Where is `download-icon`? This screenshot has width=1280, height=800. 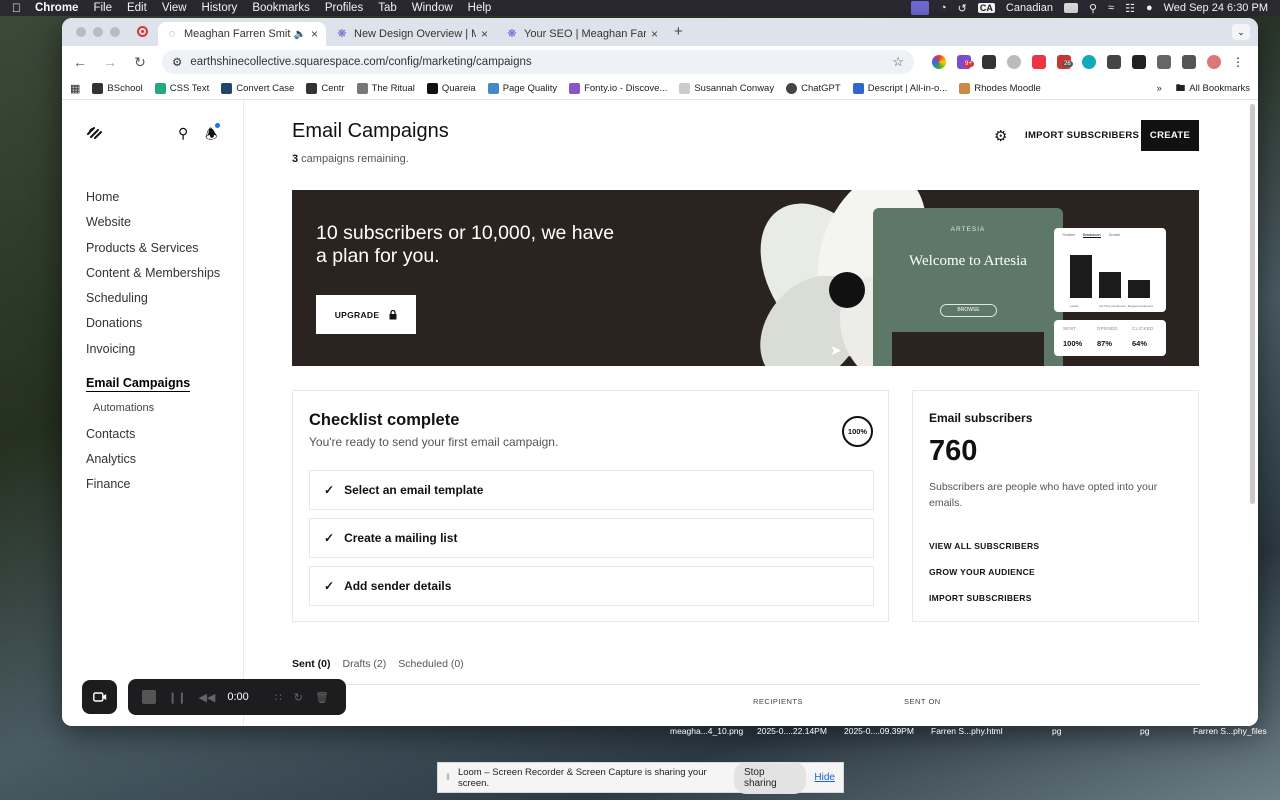
download-icon is located at coordinates (1189, 62).